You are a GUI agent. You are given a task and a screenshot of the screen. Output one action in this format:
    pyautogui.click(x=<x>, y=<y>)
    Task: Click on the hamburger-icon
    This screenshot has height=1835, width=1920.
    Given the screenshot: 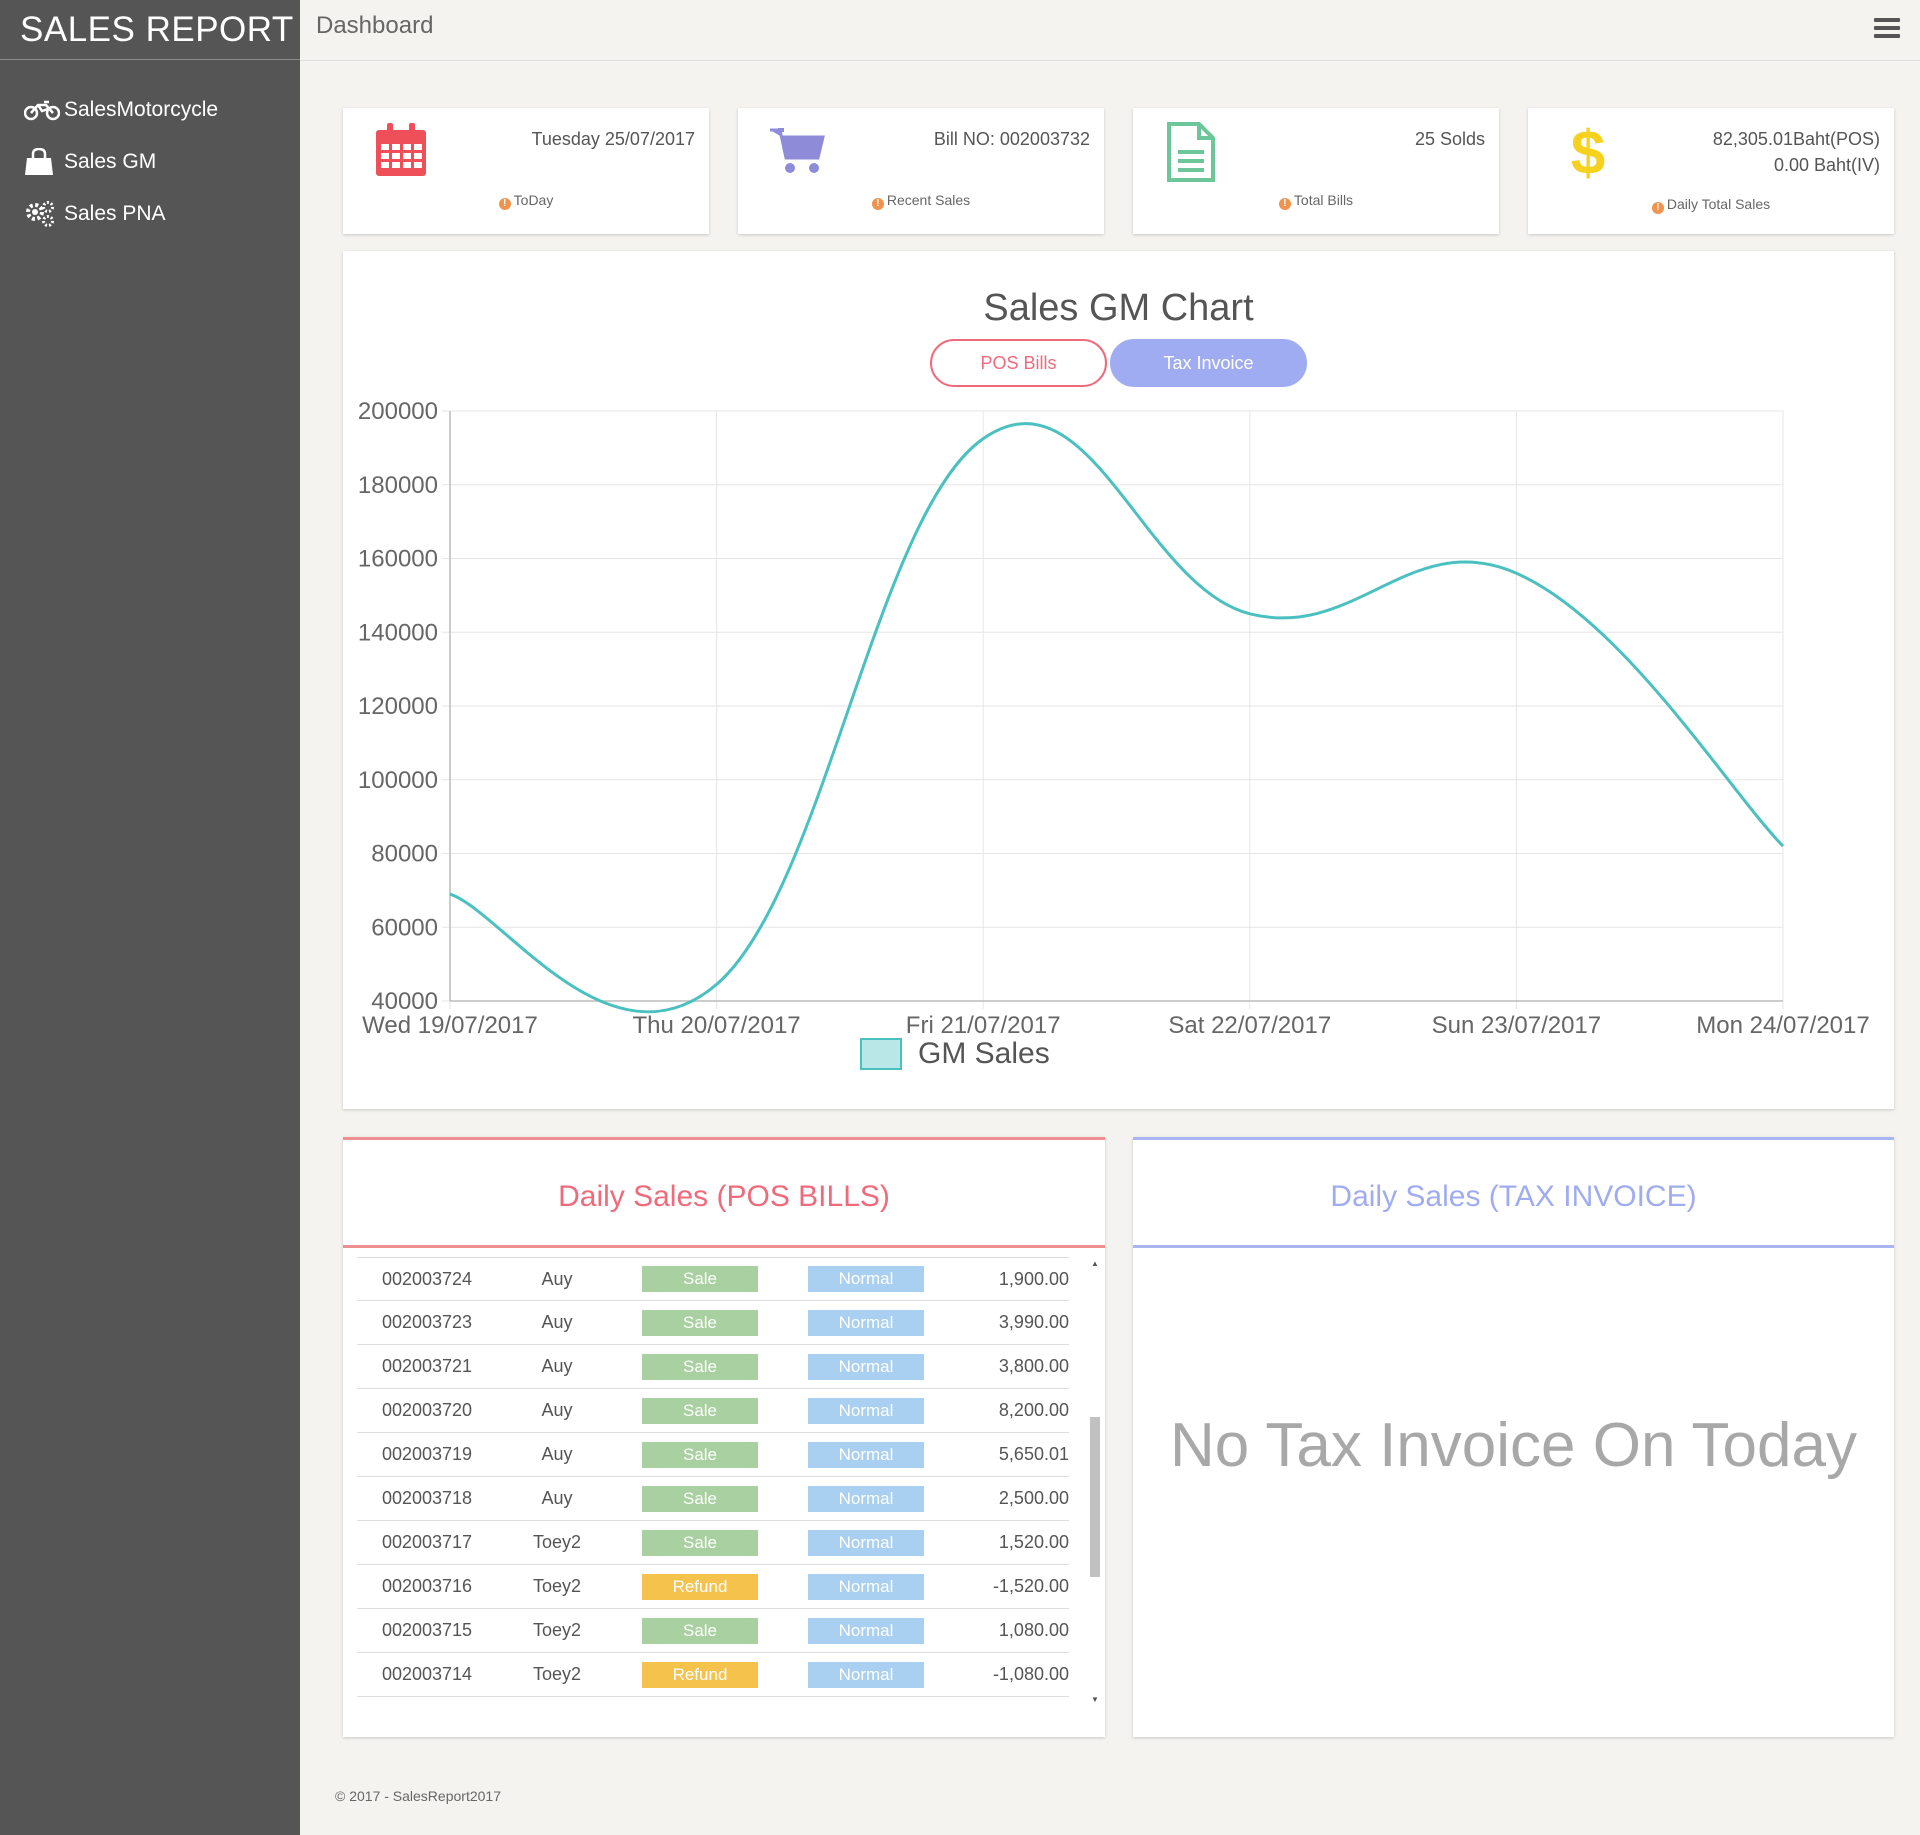 What is the action you would take?
    pyautogui.click(x=1887, y=29)
    